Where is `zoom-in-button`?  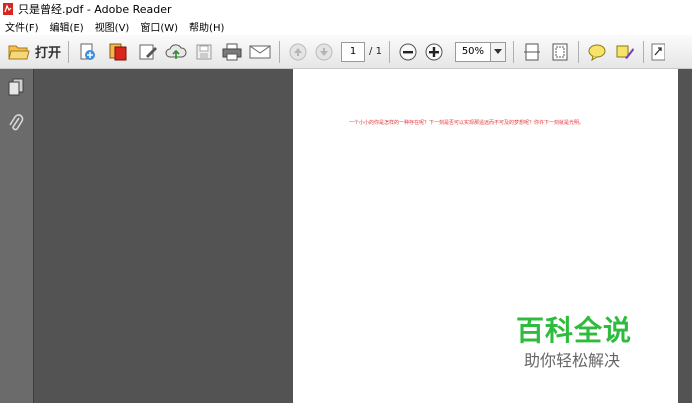
zoom-in-button is located at coordinates (434, 52).